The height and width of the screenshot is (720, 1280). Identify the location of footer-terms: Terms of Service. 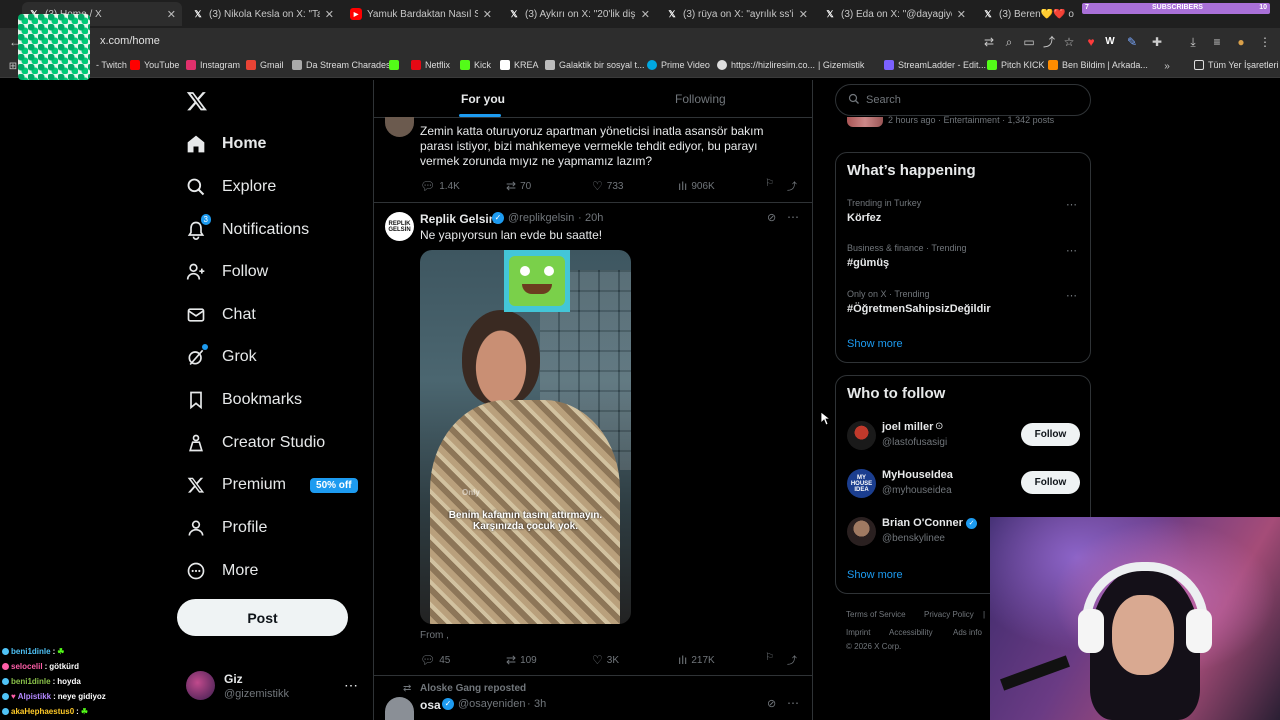
(876, 614).